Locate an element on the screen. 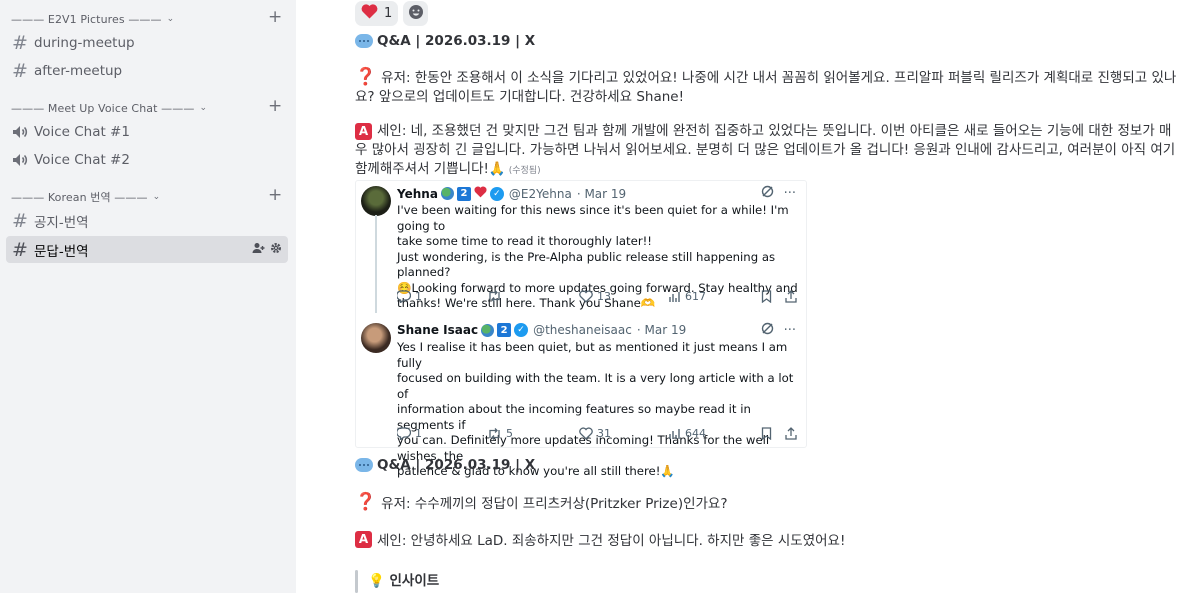  heart-reaction: 1 is located at coordinates (377, 13).